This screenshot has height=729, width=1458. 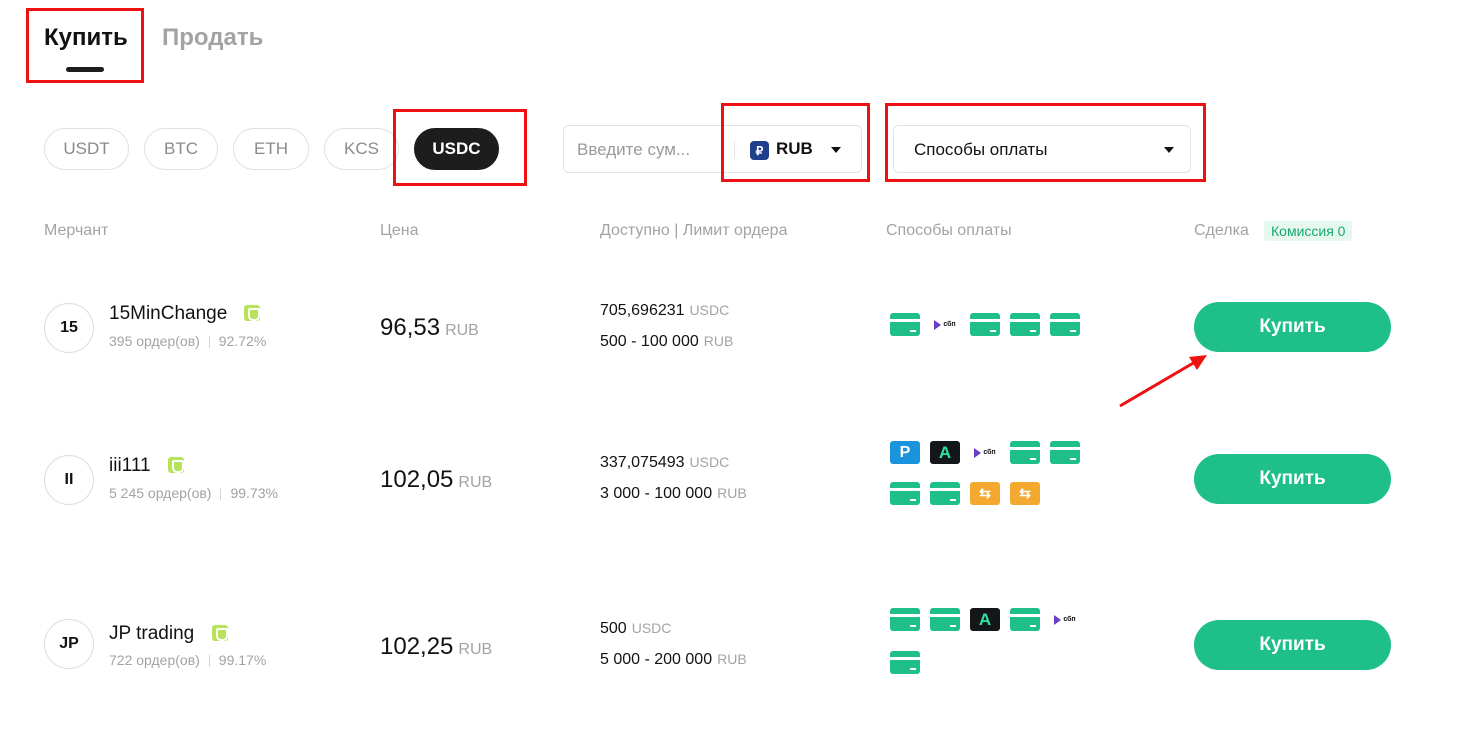 I want to click on avatar: JP, so click(x=69, y=644).